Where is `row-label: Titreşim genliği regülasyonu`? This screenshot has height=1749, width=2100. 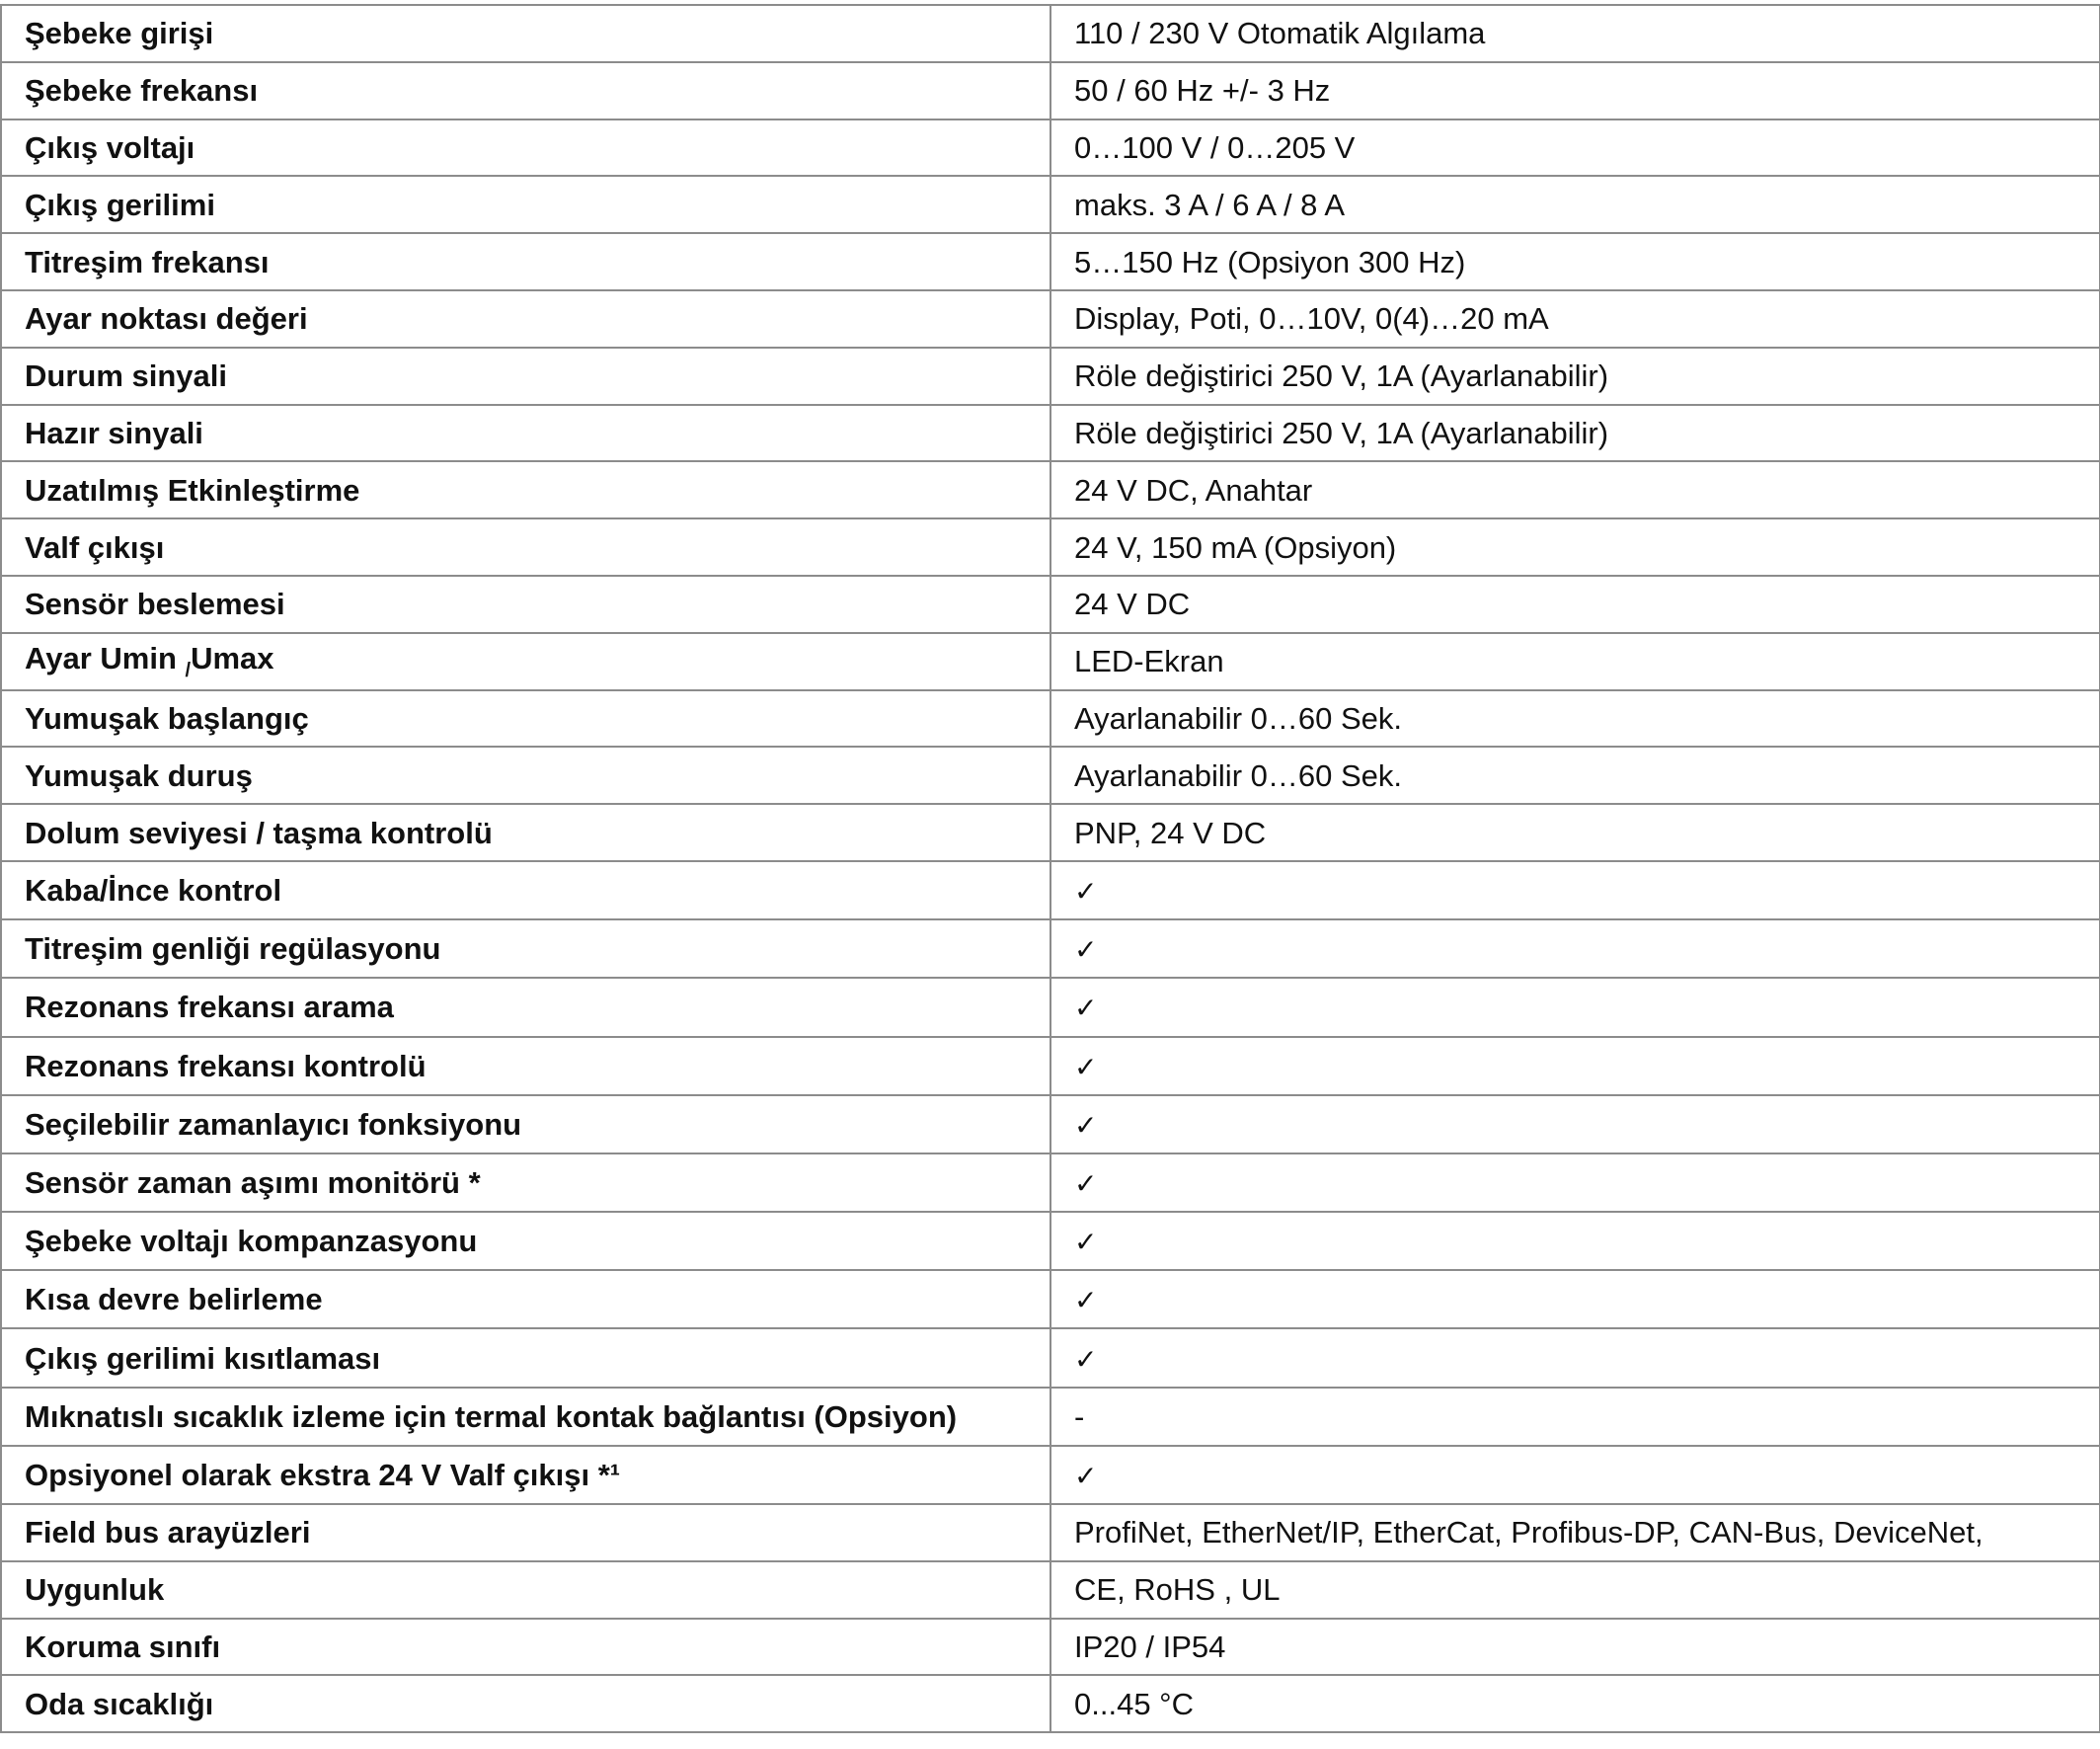 row-label: Titreşim genliği regülasyonu is located at coordinates (525, 949).